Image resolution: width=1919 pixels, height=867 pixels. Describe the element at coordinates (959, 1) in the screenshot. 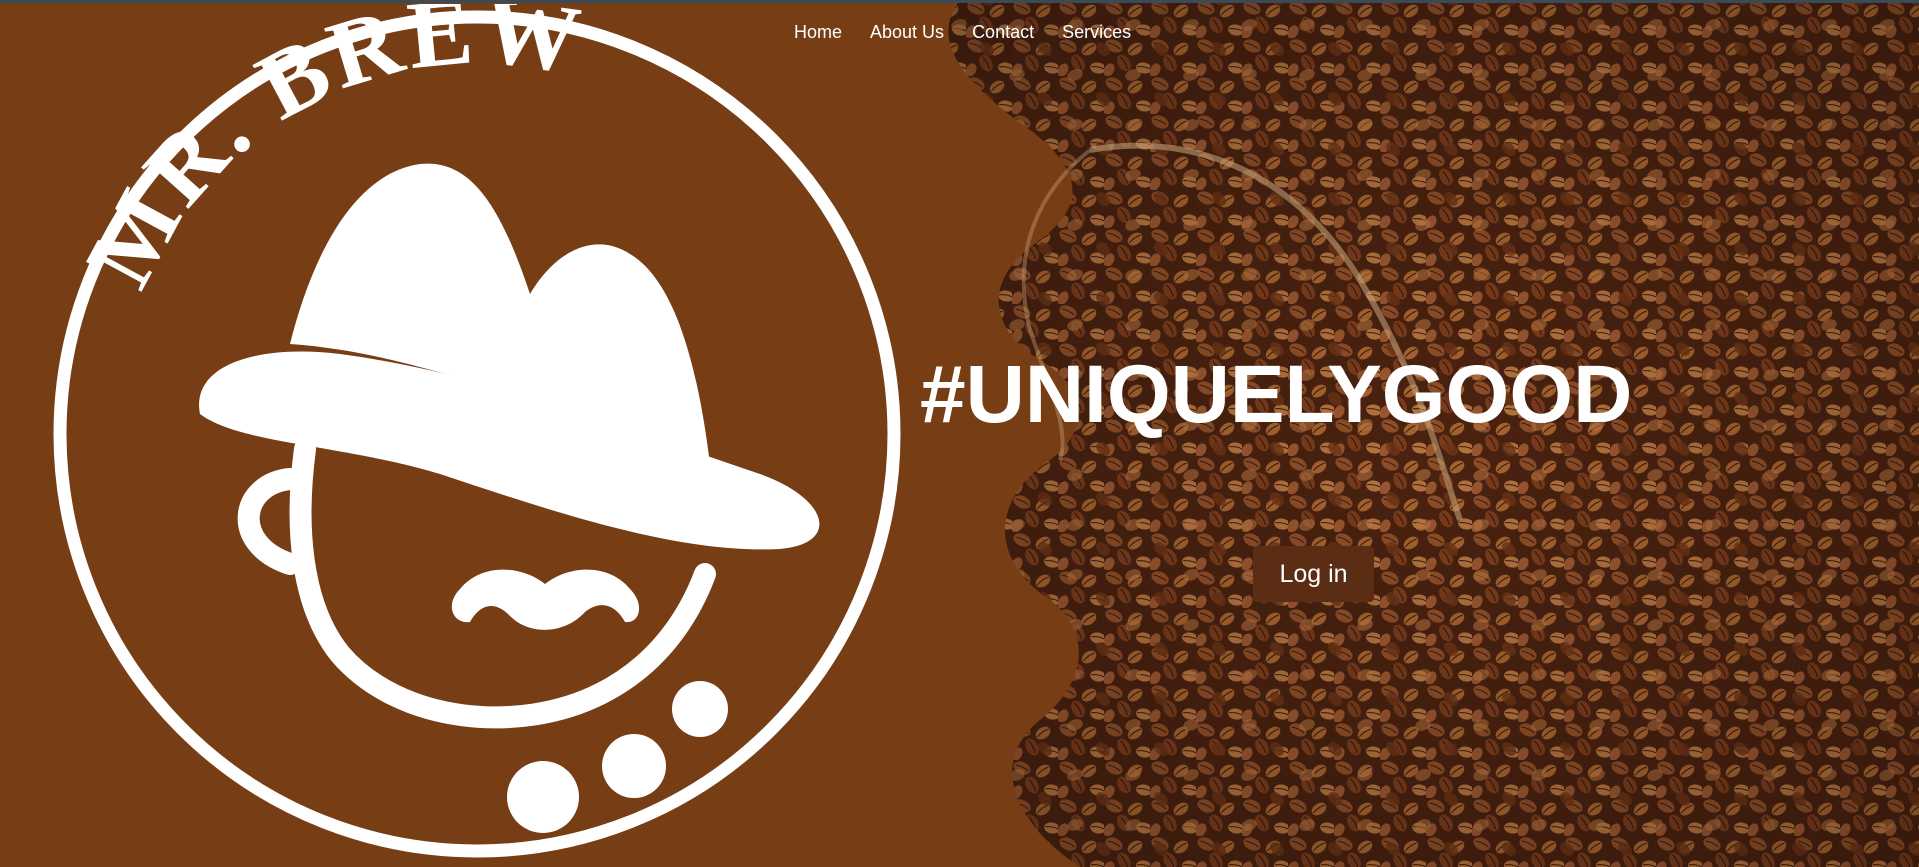

I see `top-border` at that location.